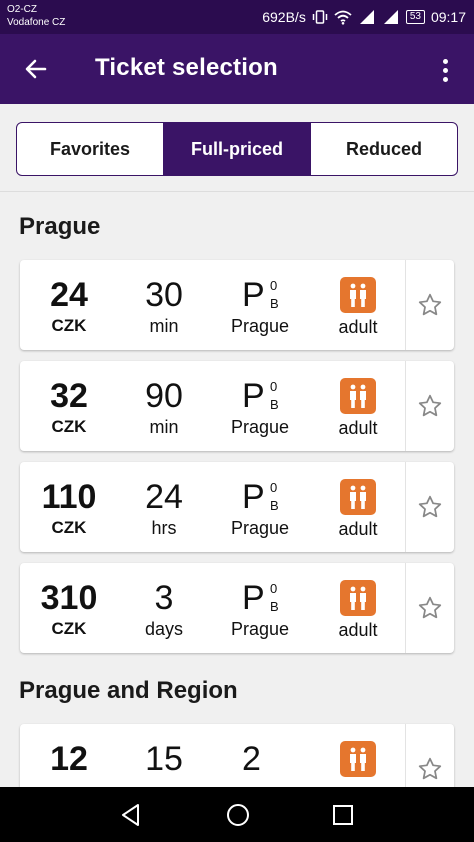 This screenshot has height=842, width=474. I want to click on back-button, so click(36, 69).